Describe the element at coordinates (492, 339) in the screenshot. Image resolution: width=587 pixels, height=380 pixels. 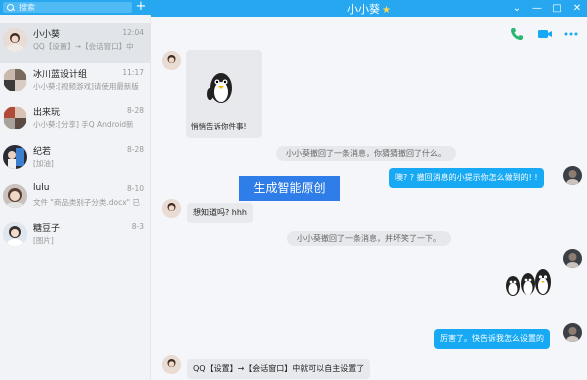
I see `outgoing-message: 厉害了。快告诉我怎么设置的` at that location.